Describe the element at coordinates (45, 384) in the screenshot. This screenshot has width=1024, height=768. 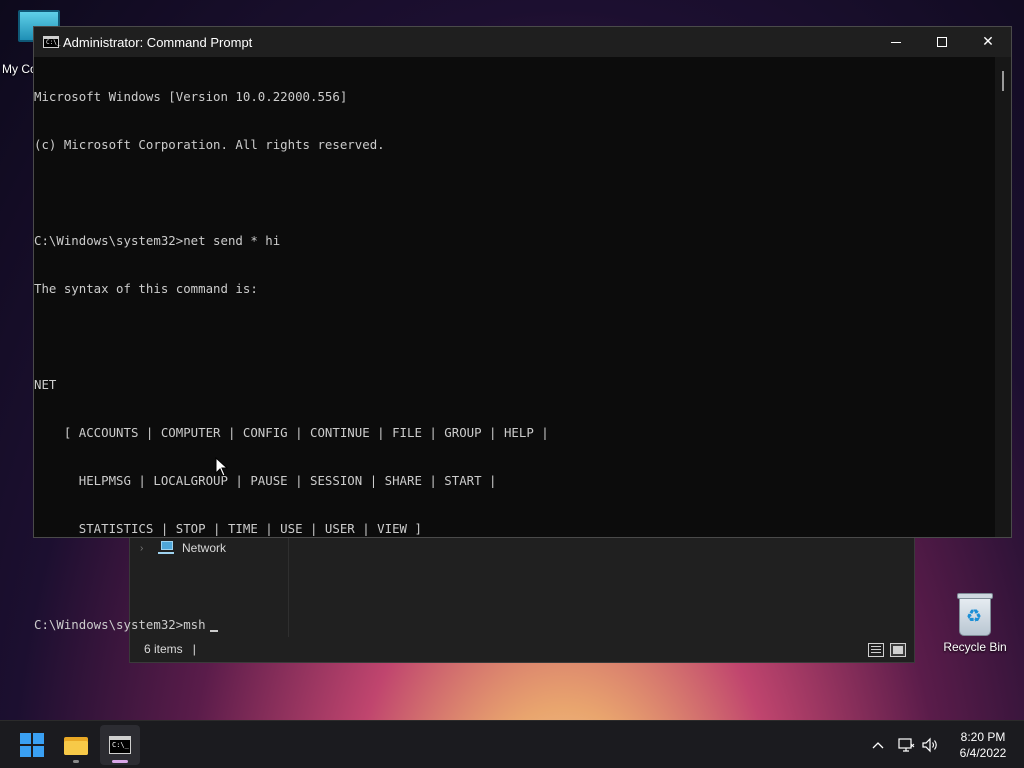
I see `console-line: NET` at that location.